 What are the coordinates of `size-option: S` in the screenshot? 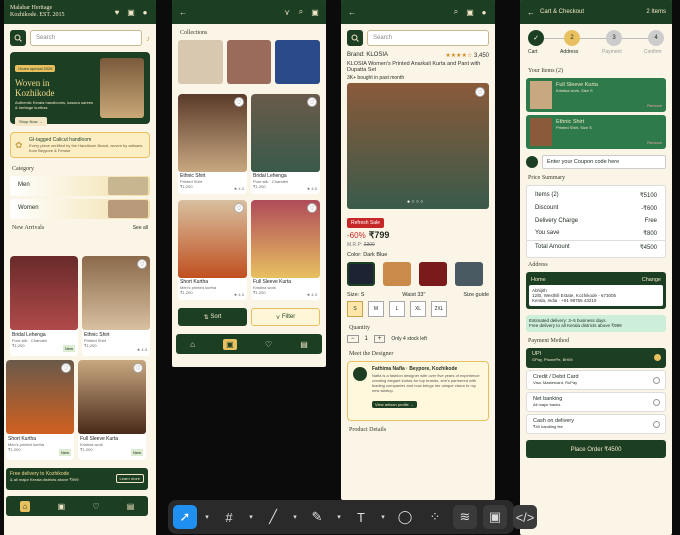 It's located at (355, 309).